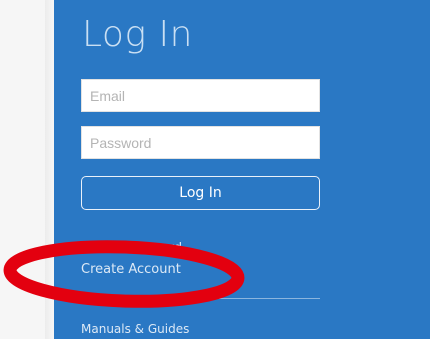 Image resolution: width=430 pixels, height=339 pixels. Describe the element at coordinates (131, 248) in the screenshot. I see `reset-password-link: Reset Password` at that location.